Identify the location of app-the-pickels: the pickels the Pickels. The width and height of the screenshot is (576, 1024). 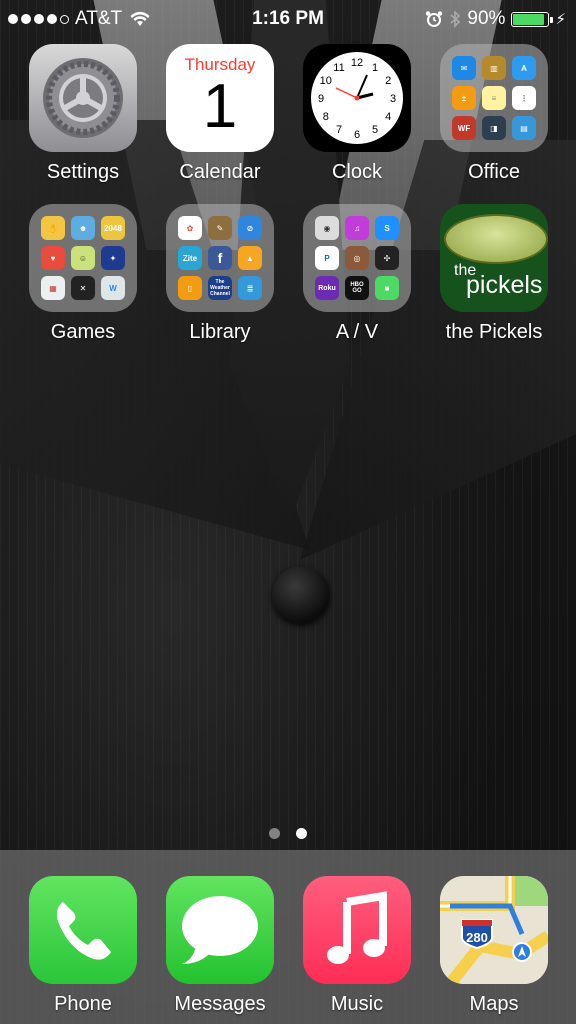
(494, 274).